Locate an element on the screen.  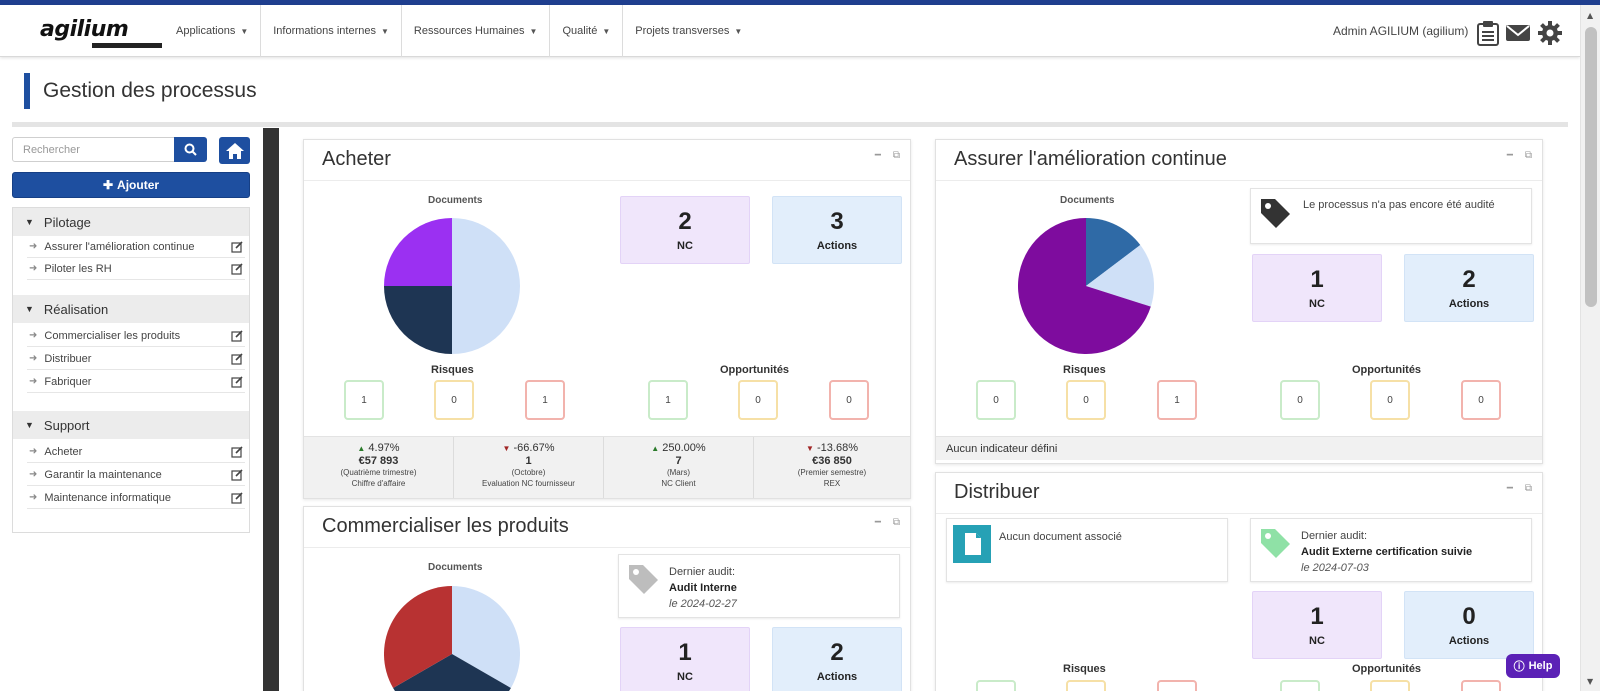
risk-low-box: 1 is located at coordinates (364, 400).